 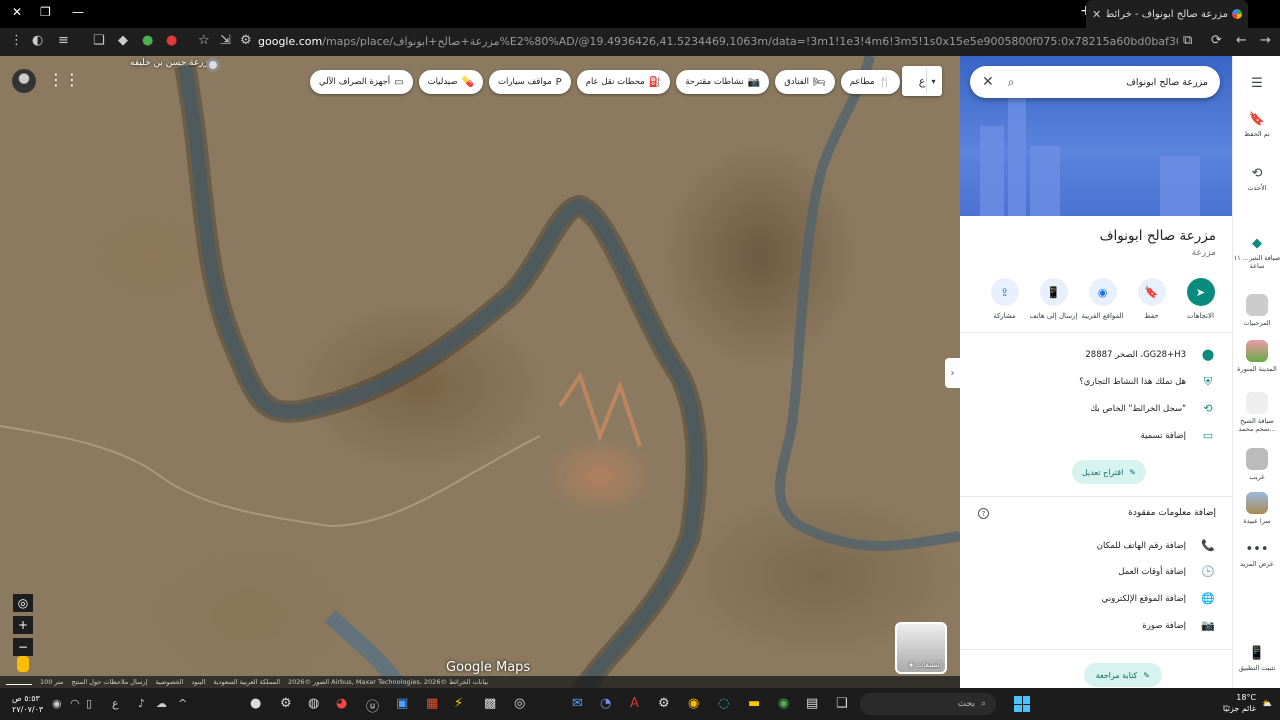 I want to click on minimize-window-button: —, so click(x=78, y=12).